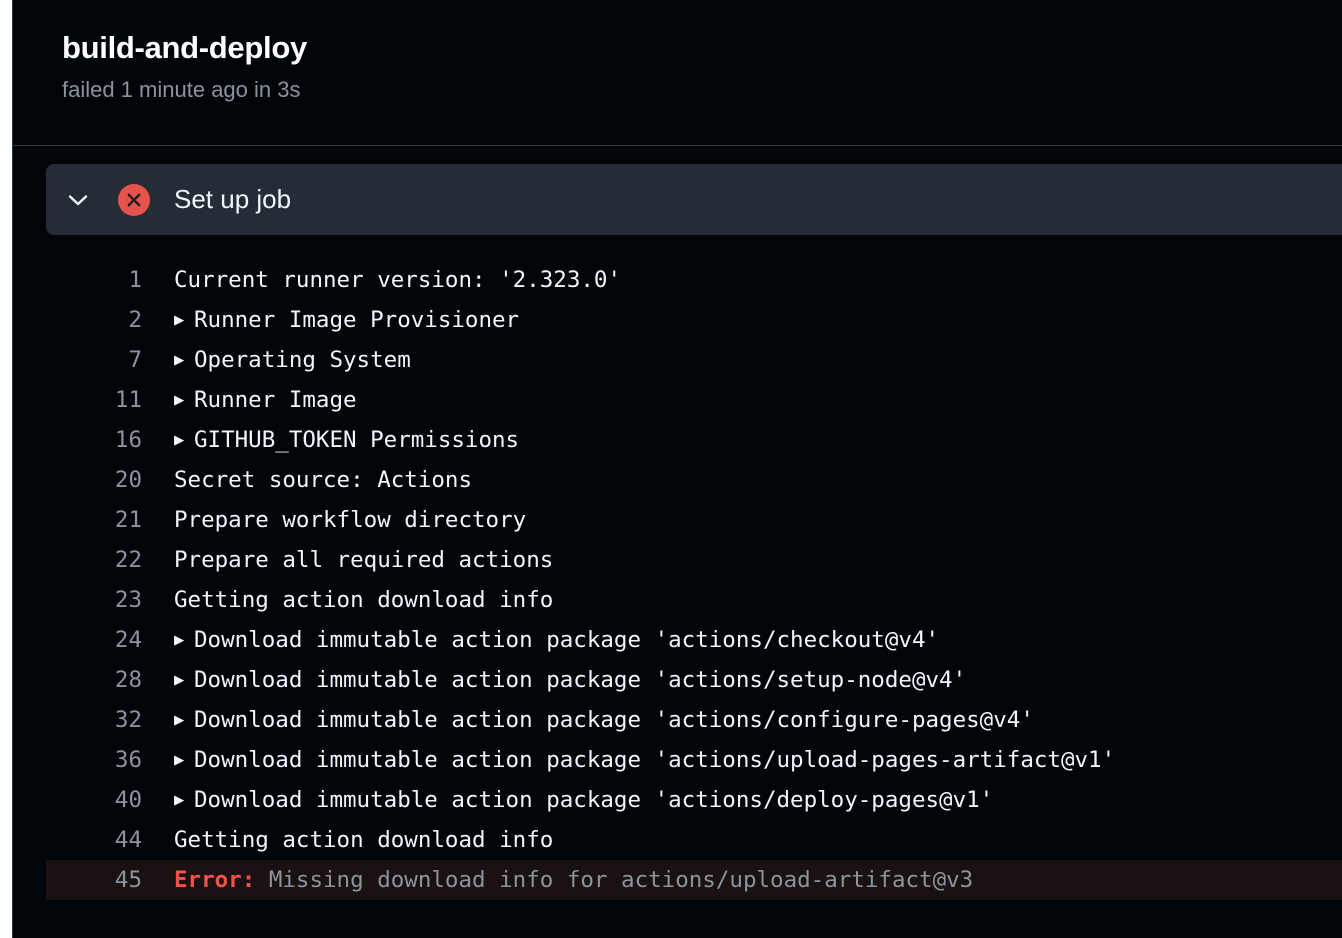 This screenshot has width=1342, height=938. Describe the element at coordinates (694, 480) in the screenshot. I see `log-line: 20 Secret source: Actions` at that location.